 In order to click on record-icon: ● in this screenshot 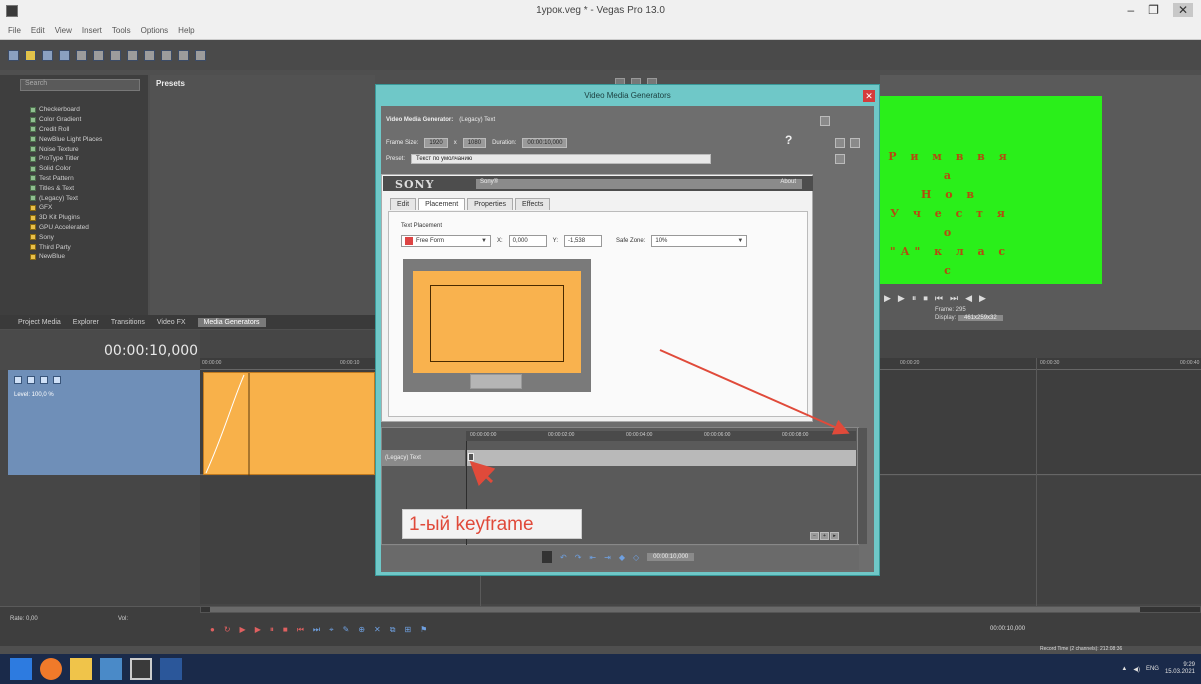, I will do `click(212, 630)`.